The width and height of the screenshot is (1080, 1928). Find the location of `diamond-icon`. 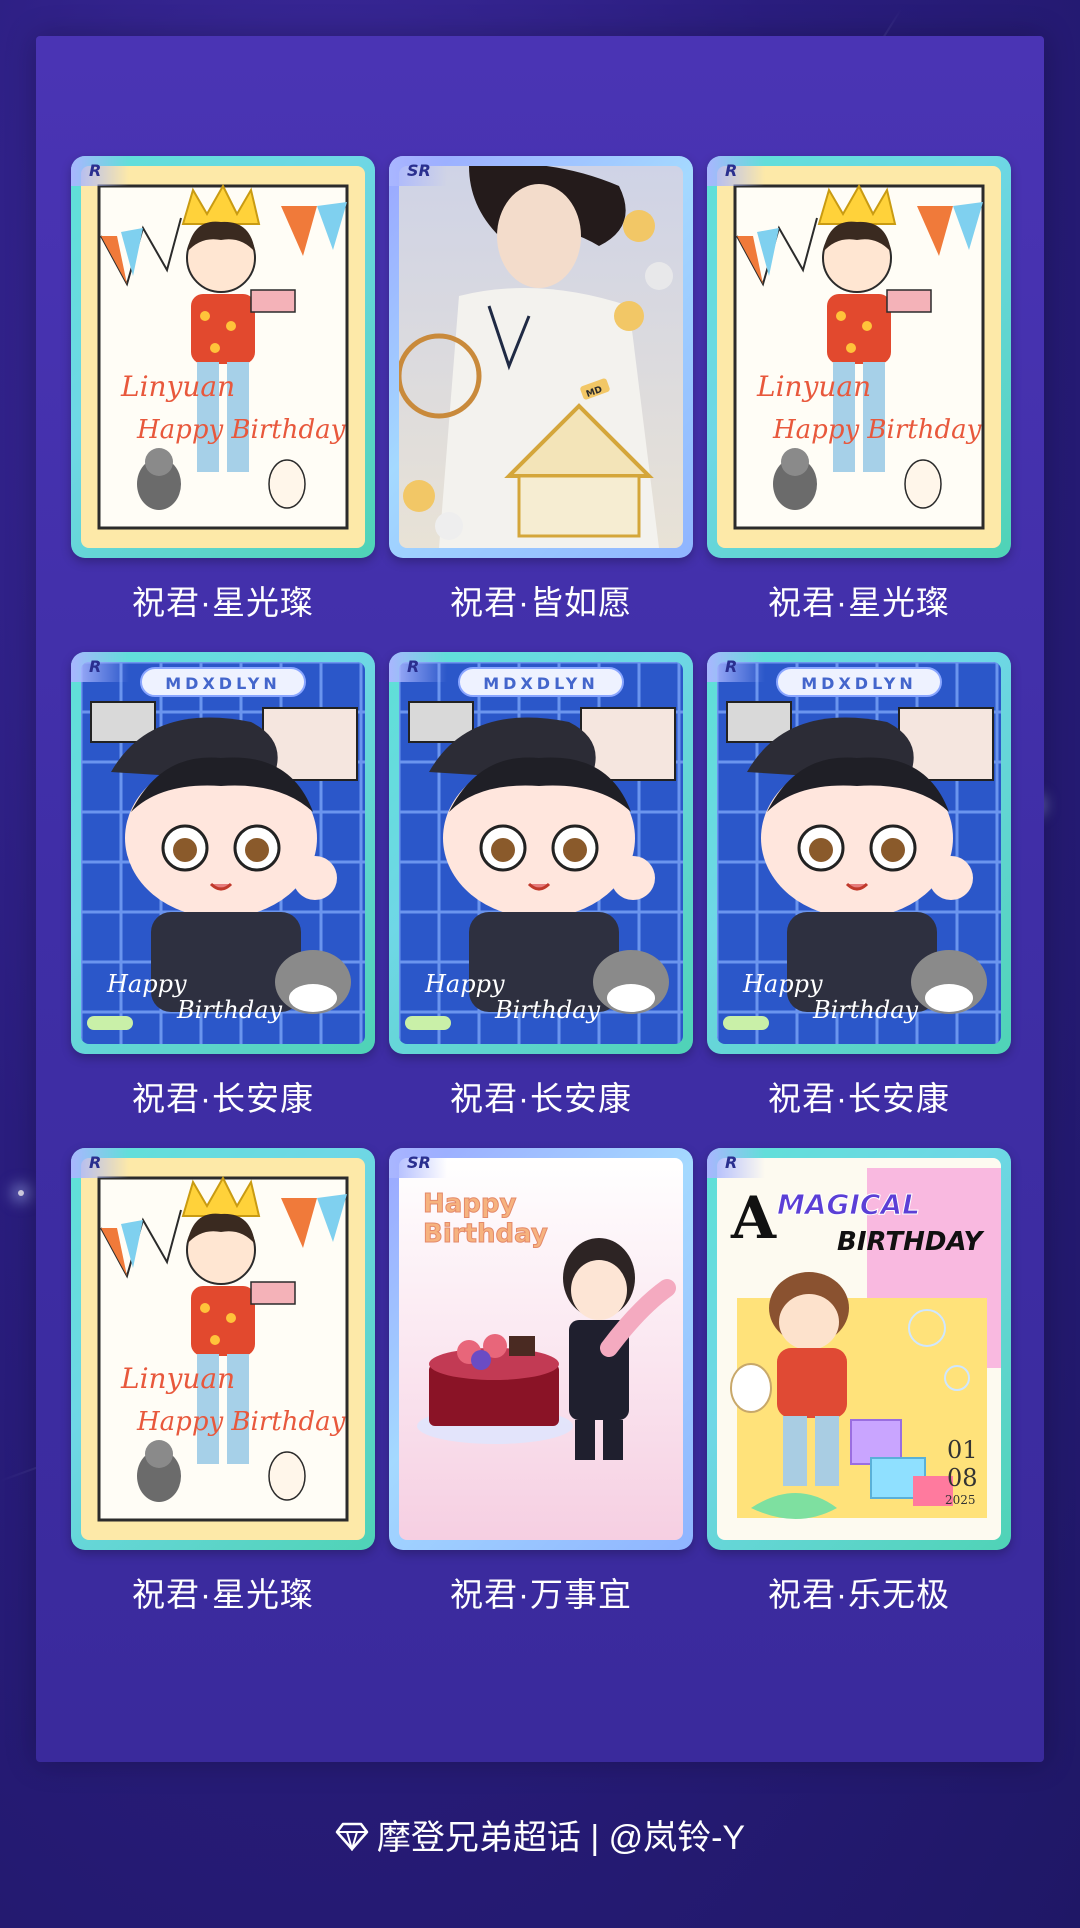

diamond-icon is located at coordinates (352, 1840).